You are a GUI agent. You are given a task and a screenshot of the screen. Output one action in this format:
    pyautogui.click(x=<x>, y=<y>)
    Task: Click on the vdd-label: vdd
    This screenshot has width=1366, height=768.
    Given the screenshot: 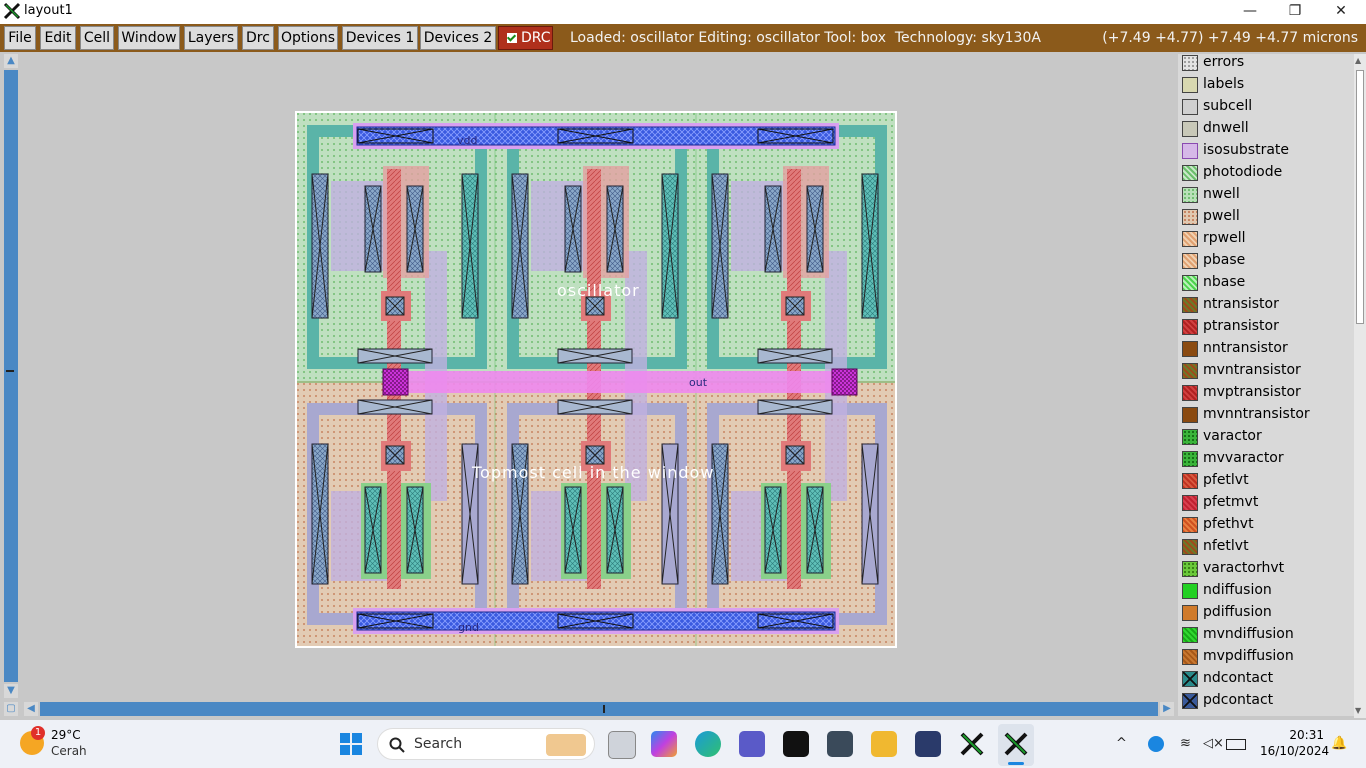 What is the action you would take?
    pyautogui.click(x=467, y=140)
    